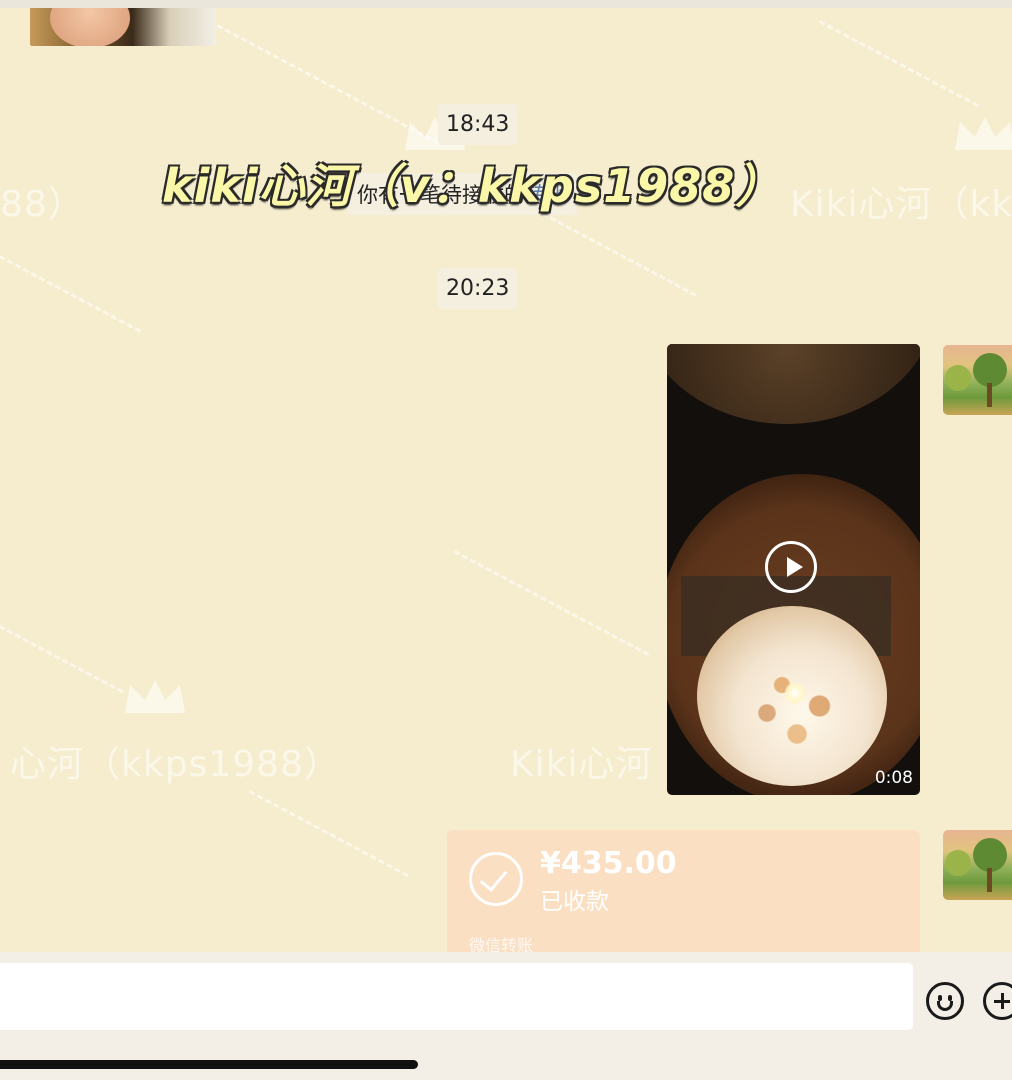  I want to click on timestamp-pill: 18:43, so click(478, 124).